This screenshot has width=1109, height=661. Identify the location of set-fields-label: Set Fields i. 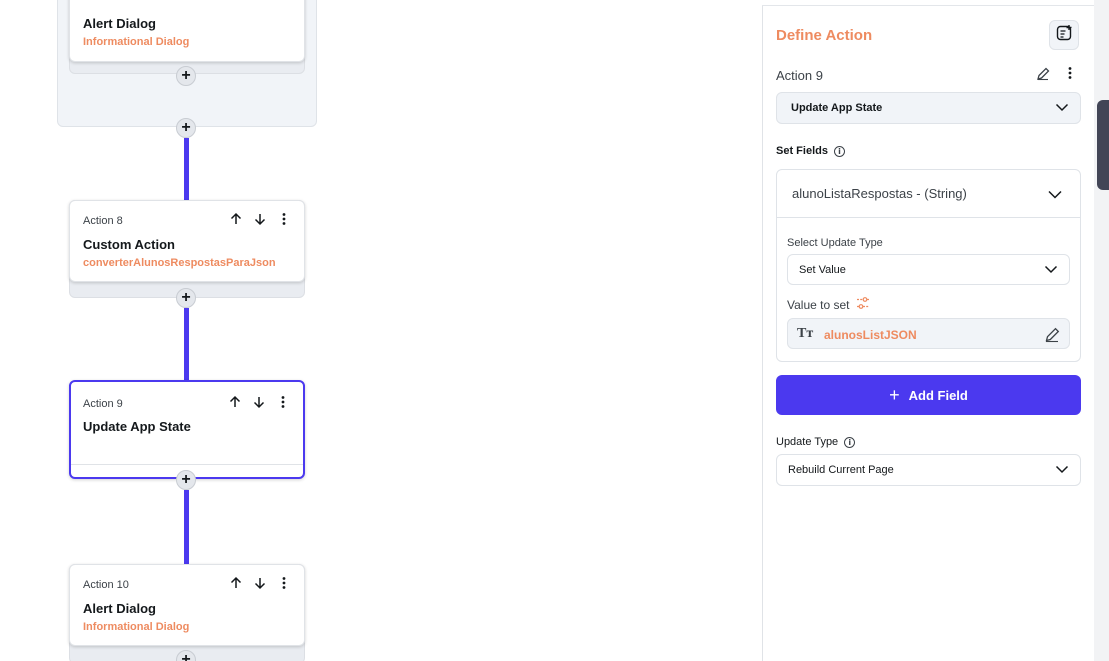
(810, 151).